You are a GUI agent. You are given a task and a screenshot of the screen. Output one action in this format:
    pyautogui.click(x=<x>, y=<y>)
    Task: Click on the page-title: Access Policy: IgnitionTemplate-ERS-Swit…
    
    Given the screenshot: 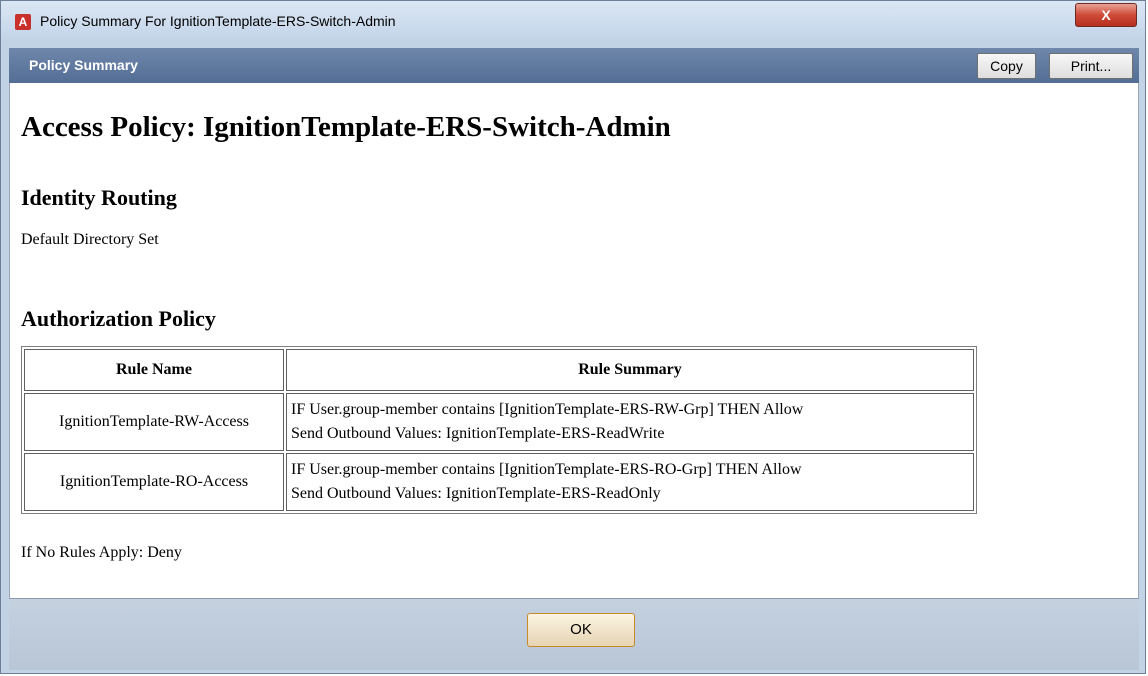 What is the action you would take?
    pyautogui.click(x=346, y=127)
    